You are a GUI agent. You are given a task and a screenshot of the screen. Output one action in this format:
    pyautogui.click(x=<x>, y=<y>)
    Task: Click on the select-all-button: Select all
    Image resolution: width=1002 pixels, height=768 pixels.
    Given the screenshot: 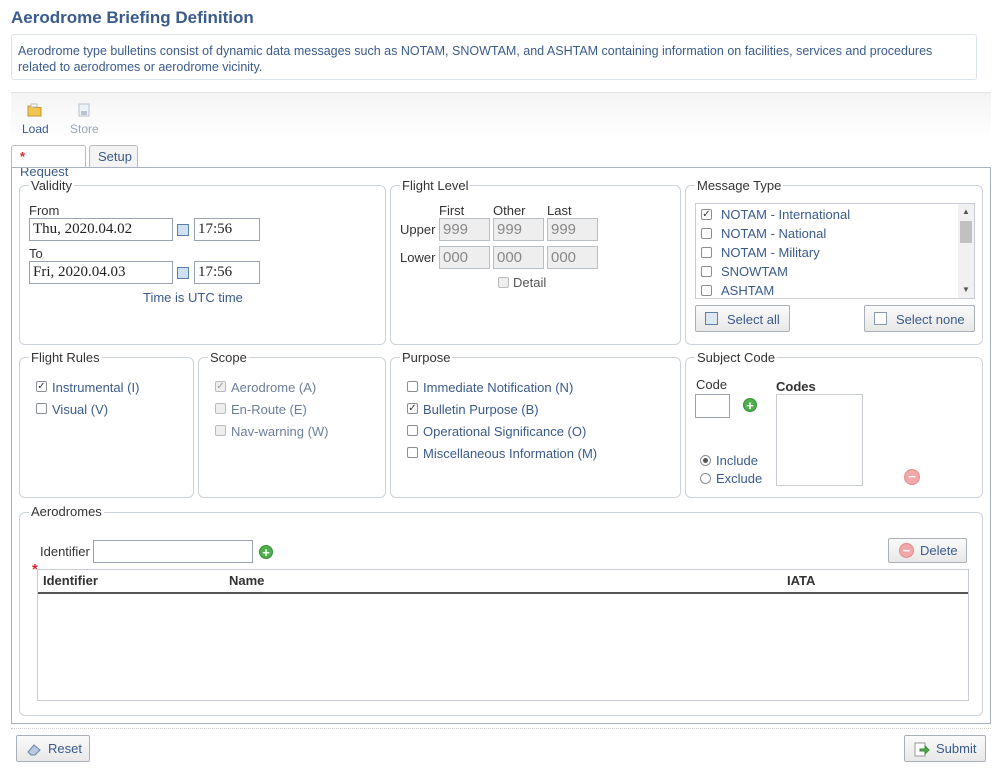 What is the action you would take?
    pyautogui.click(x=742, y=318)
    